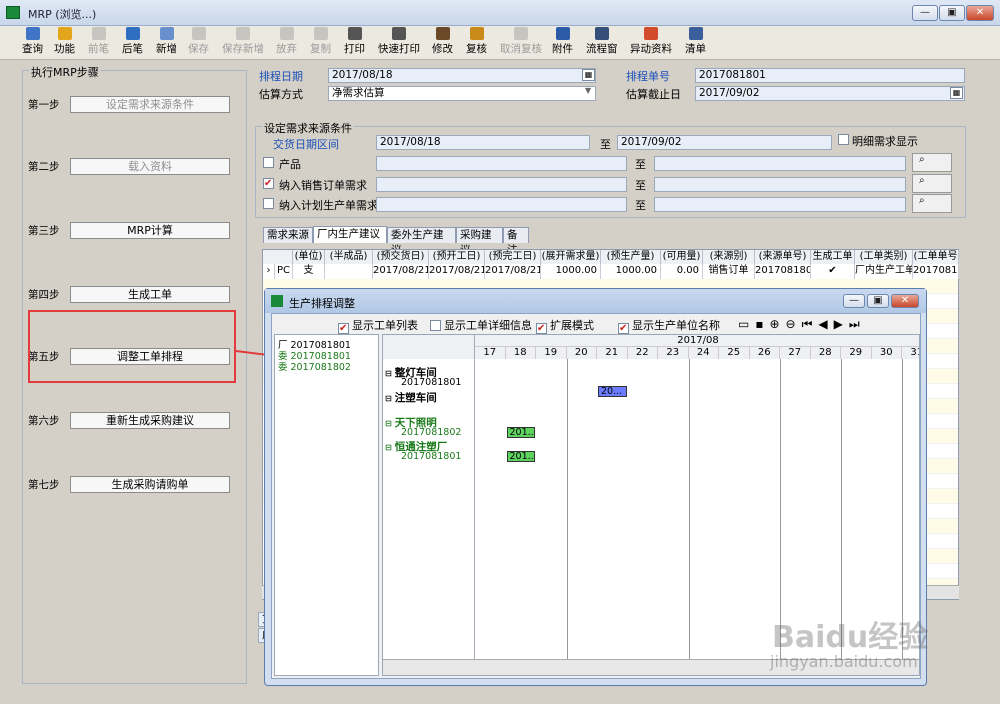 The image size is (1000, 704). Describe the element at coordinates (286, 43) in the screenshot. I see `discard-button: 放弃` at that location.